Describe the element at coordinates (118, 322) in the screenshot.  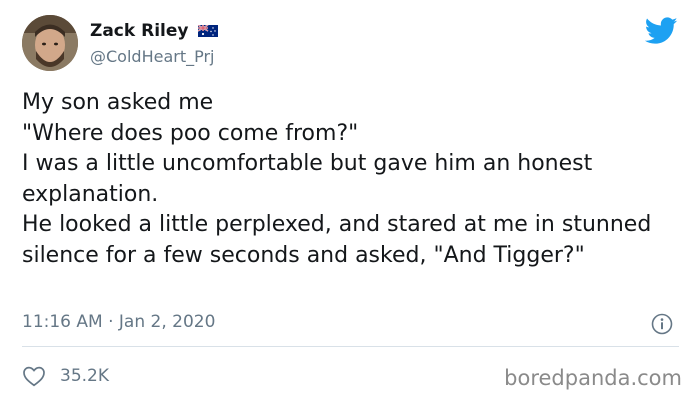
I see `tweet-timestamp: 11:16 AM · Jan 2, 2020` at that location.